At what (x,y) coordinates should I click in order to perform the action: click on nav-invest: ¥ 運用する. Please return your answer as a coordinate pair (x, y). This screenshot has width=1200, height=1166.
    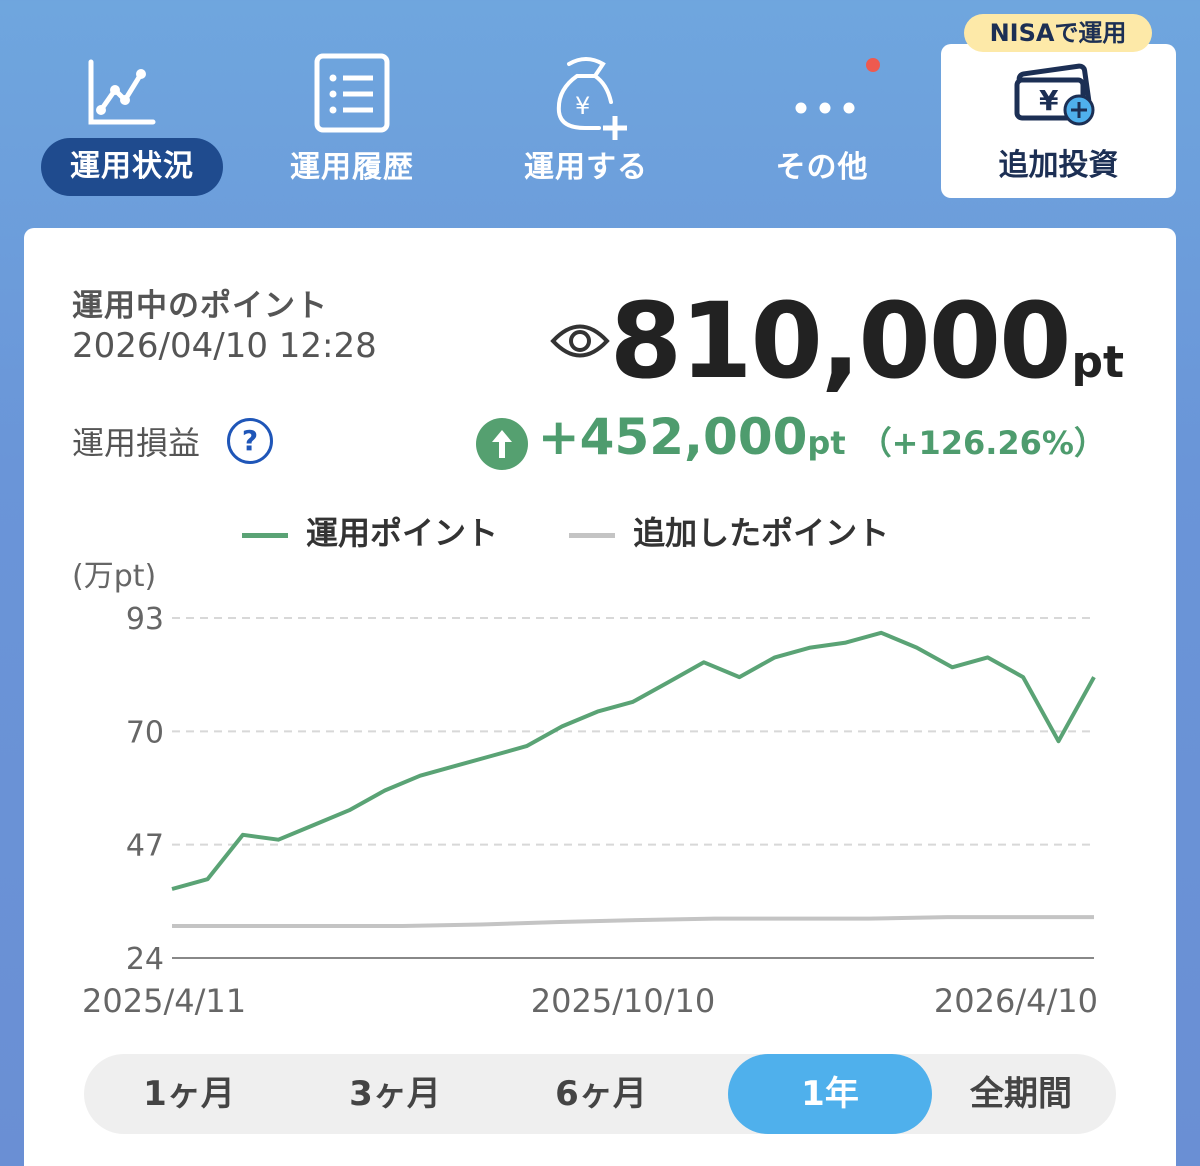
    Looking at the image, I should click on (586, 115).